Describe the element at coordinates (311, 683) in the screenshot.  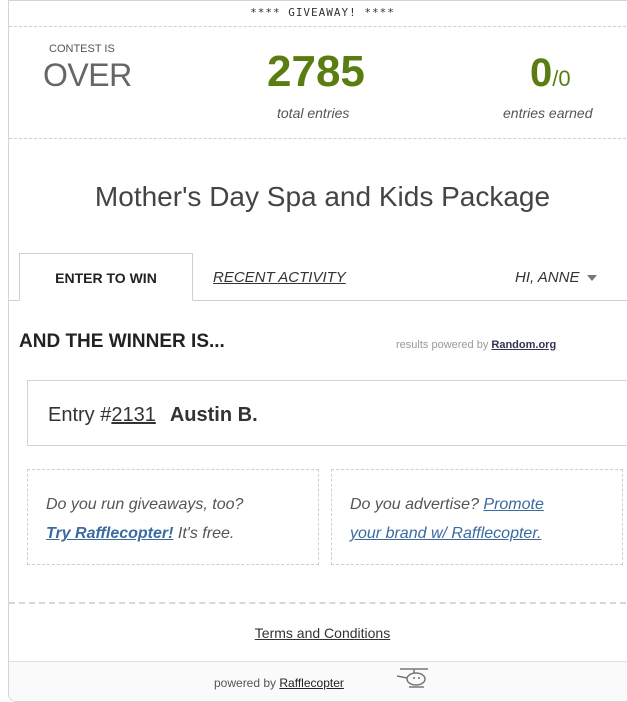
I see `rafflecopter-link: Rafflecopter` at that location.